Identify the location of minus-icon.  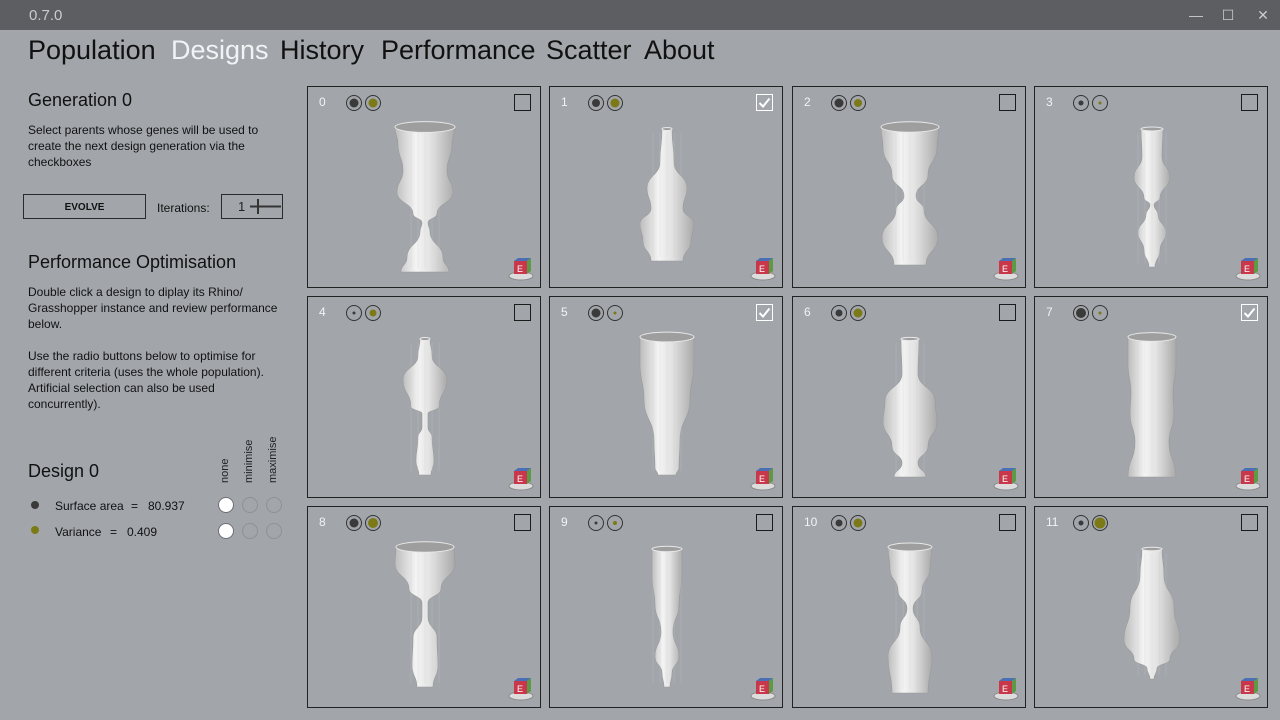
(274, 206).